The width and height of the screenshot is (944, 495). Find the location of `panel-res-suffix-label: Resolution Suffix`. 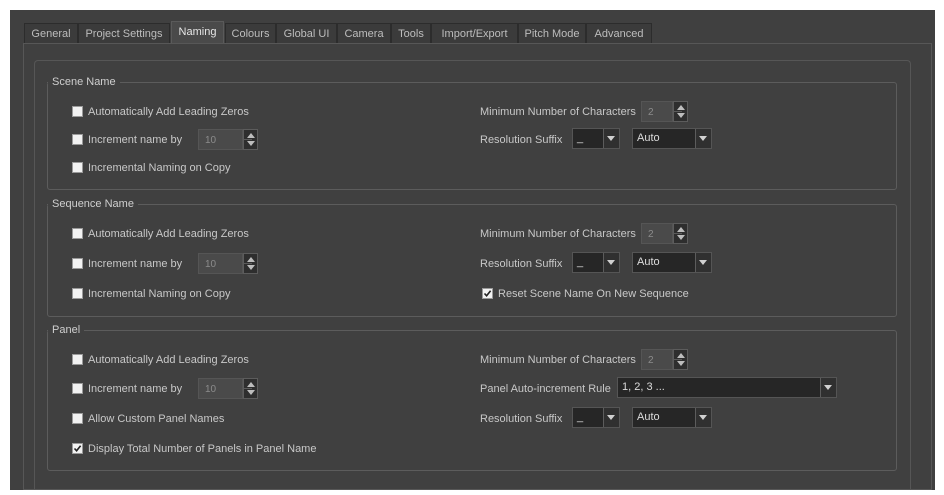

panel-res-suffix-label: Resolution Suffix is located at coordinates (521, 419).